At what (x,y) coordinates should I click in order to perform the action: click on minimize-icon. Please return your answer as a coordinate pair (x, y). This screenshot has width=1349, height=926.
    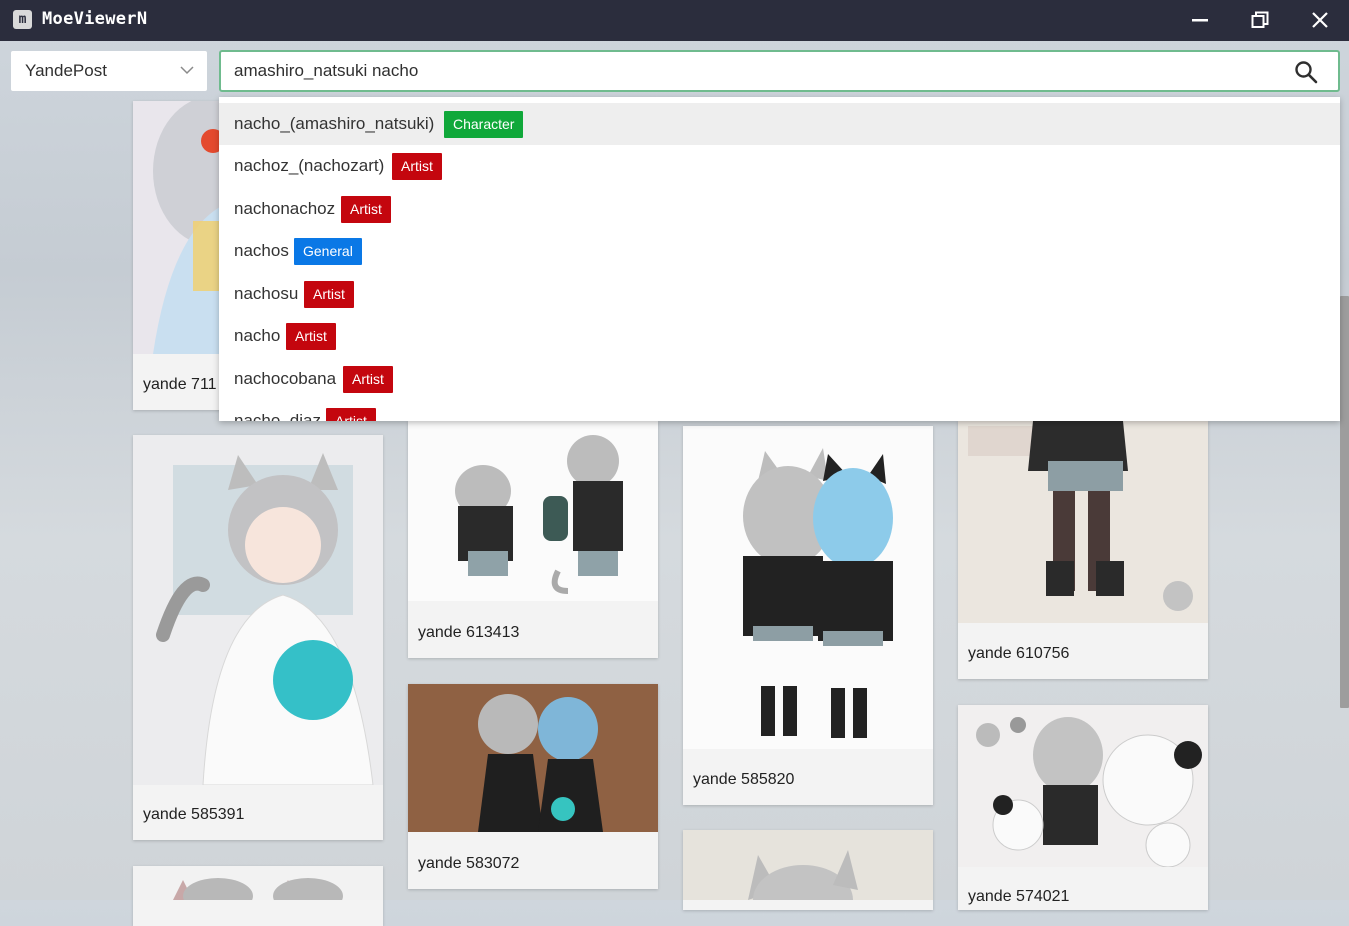
    Looking at the image, I should click on (1200, 20).